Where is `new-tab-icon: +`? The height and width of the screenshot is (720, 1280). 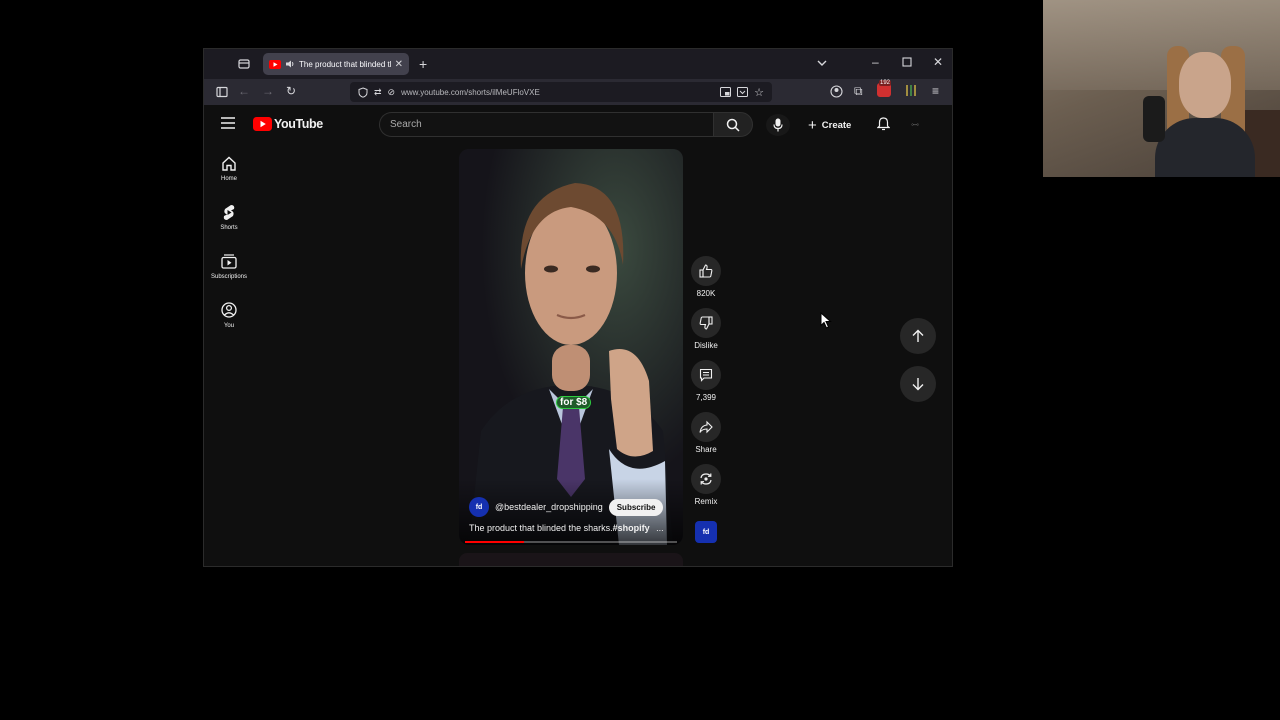 new-tab-icon: + is located at coordinates (423, 64).